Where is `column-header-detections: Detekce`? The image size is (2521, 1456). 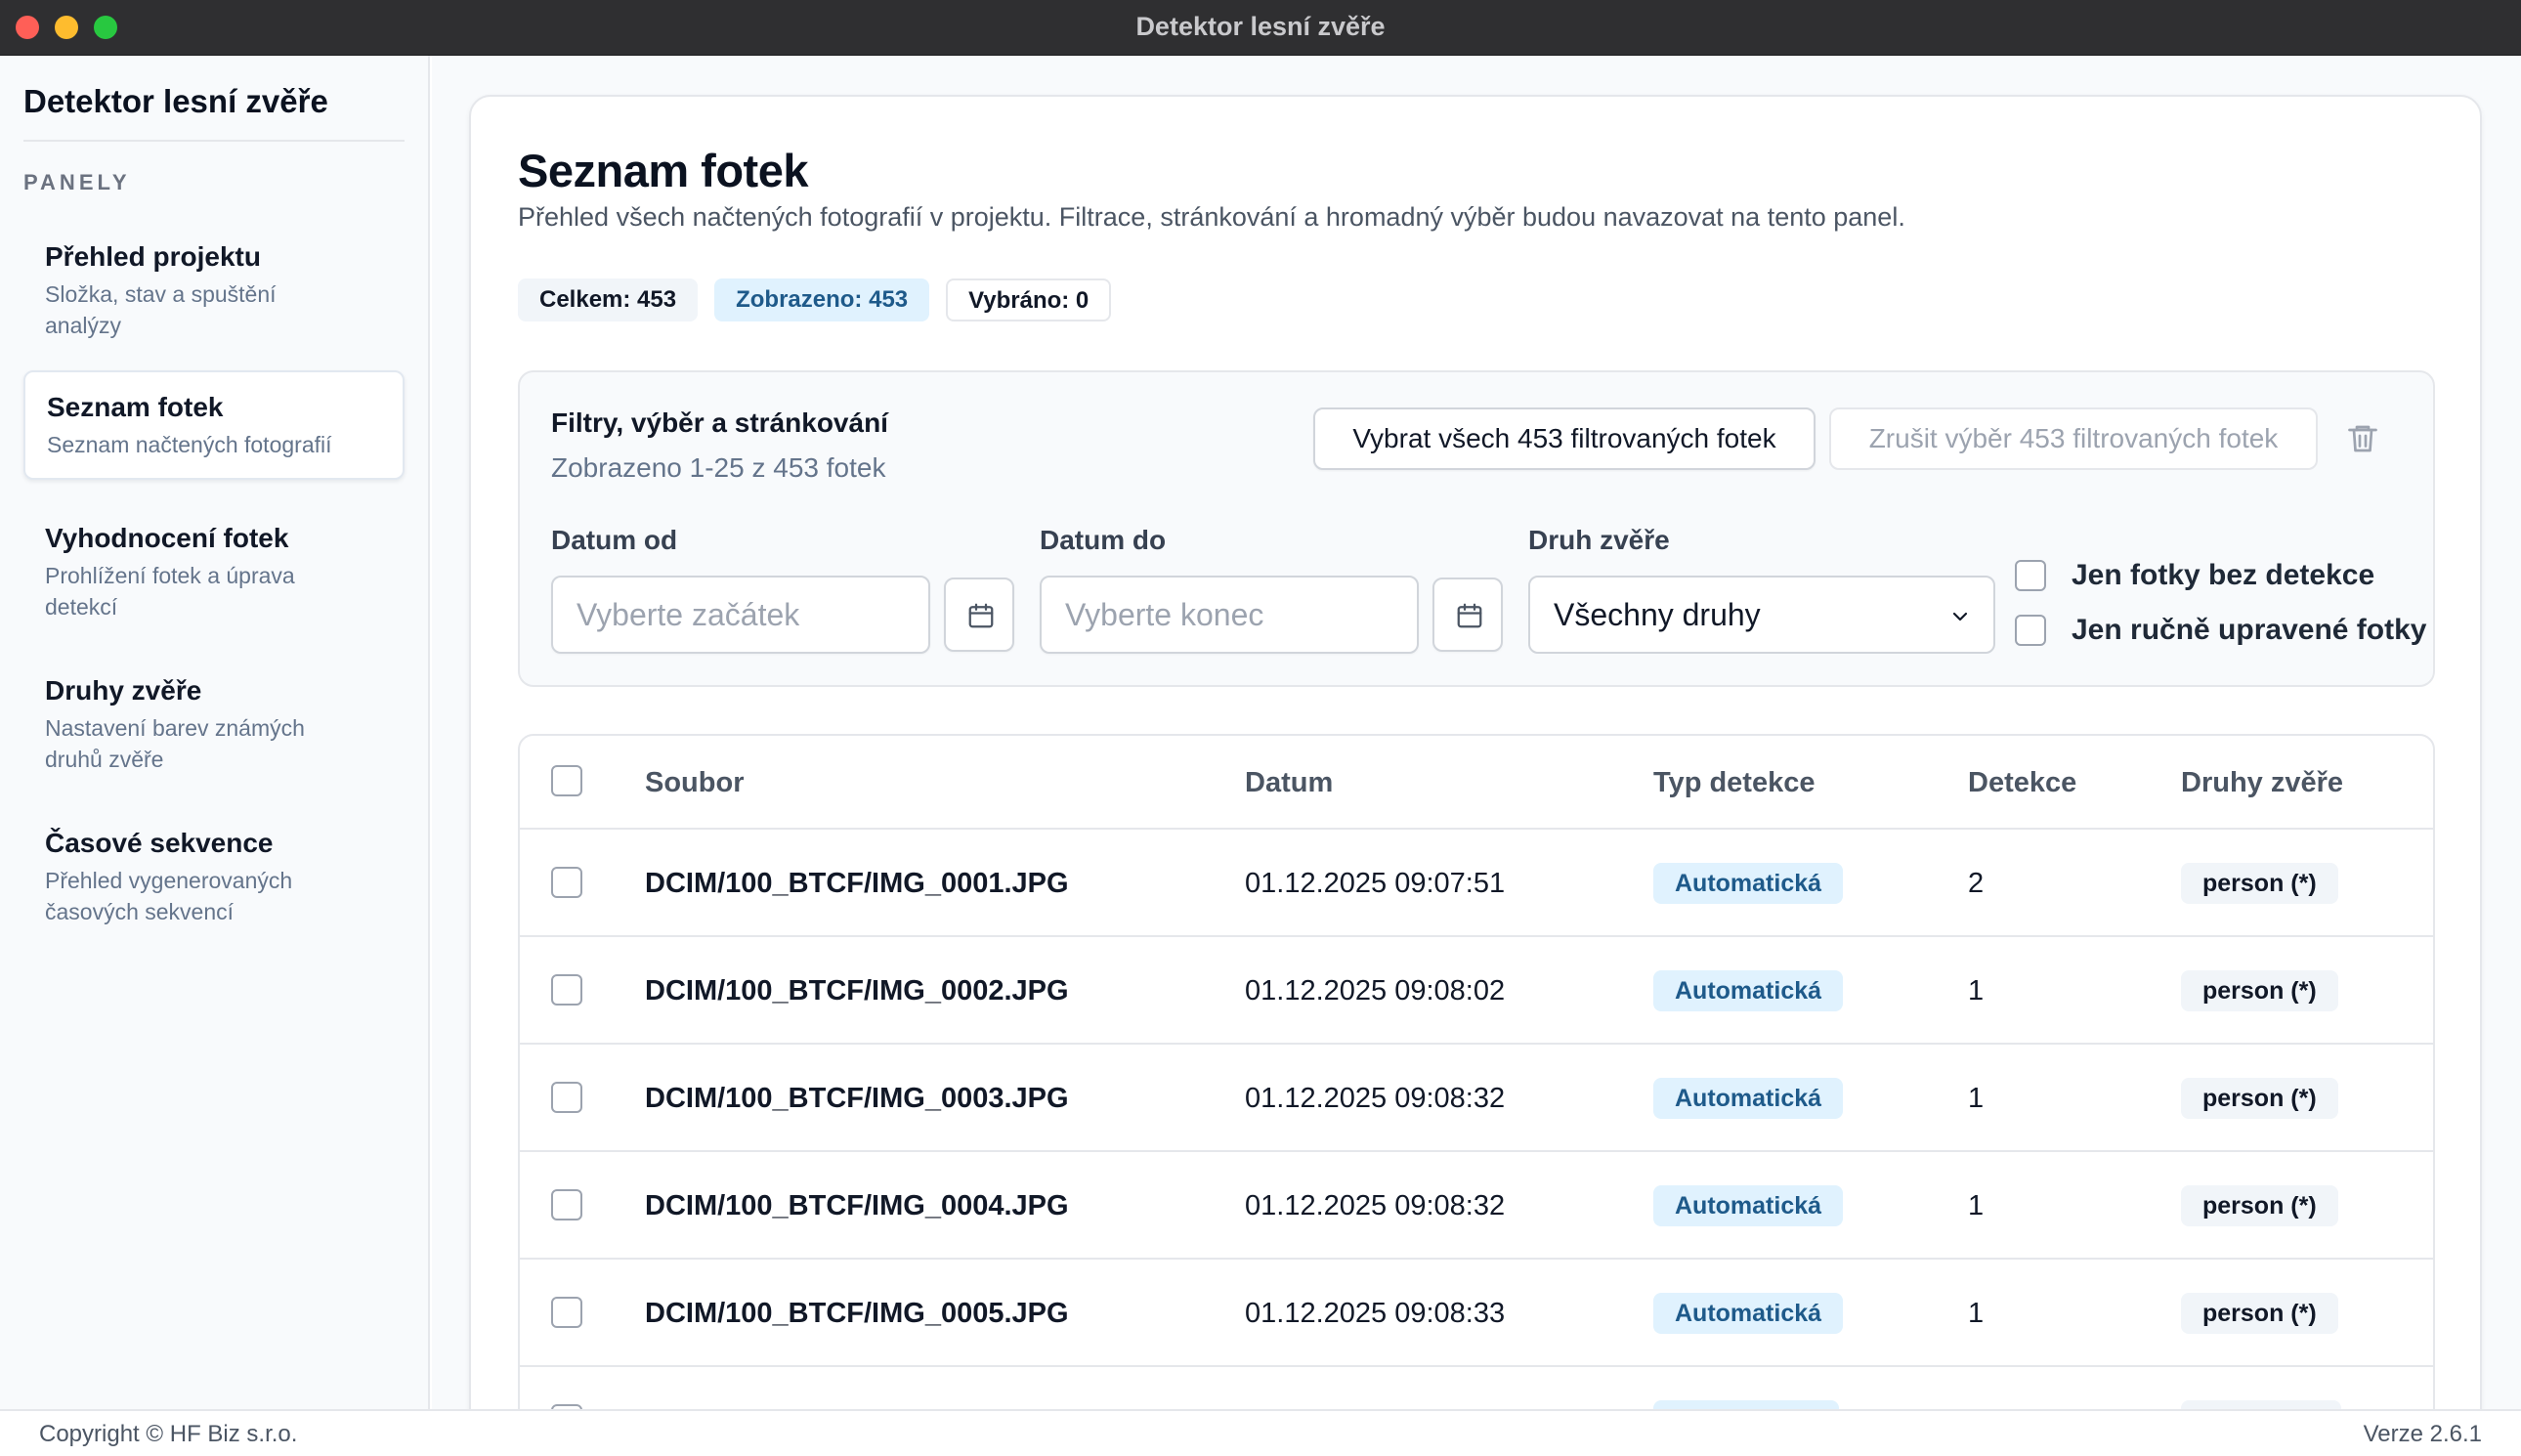 column-header-detections: Detekce is located at coordinates (2022, 783).